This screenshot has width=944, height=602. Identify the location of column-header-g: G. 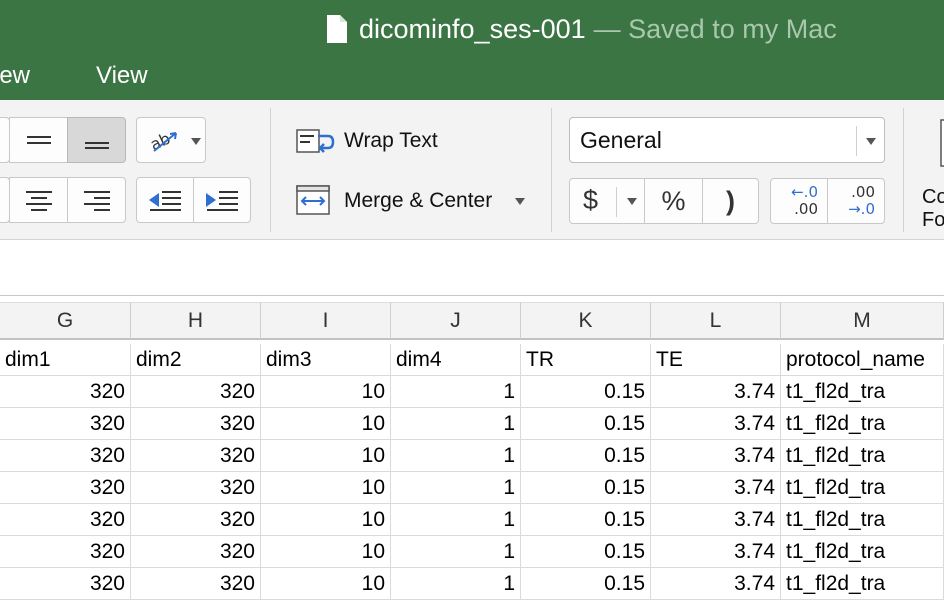
(65, 321).